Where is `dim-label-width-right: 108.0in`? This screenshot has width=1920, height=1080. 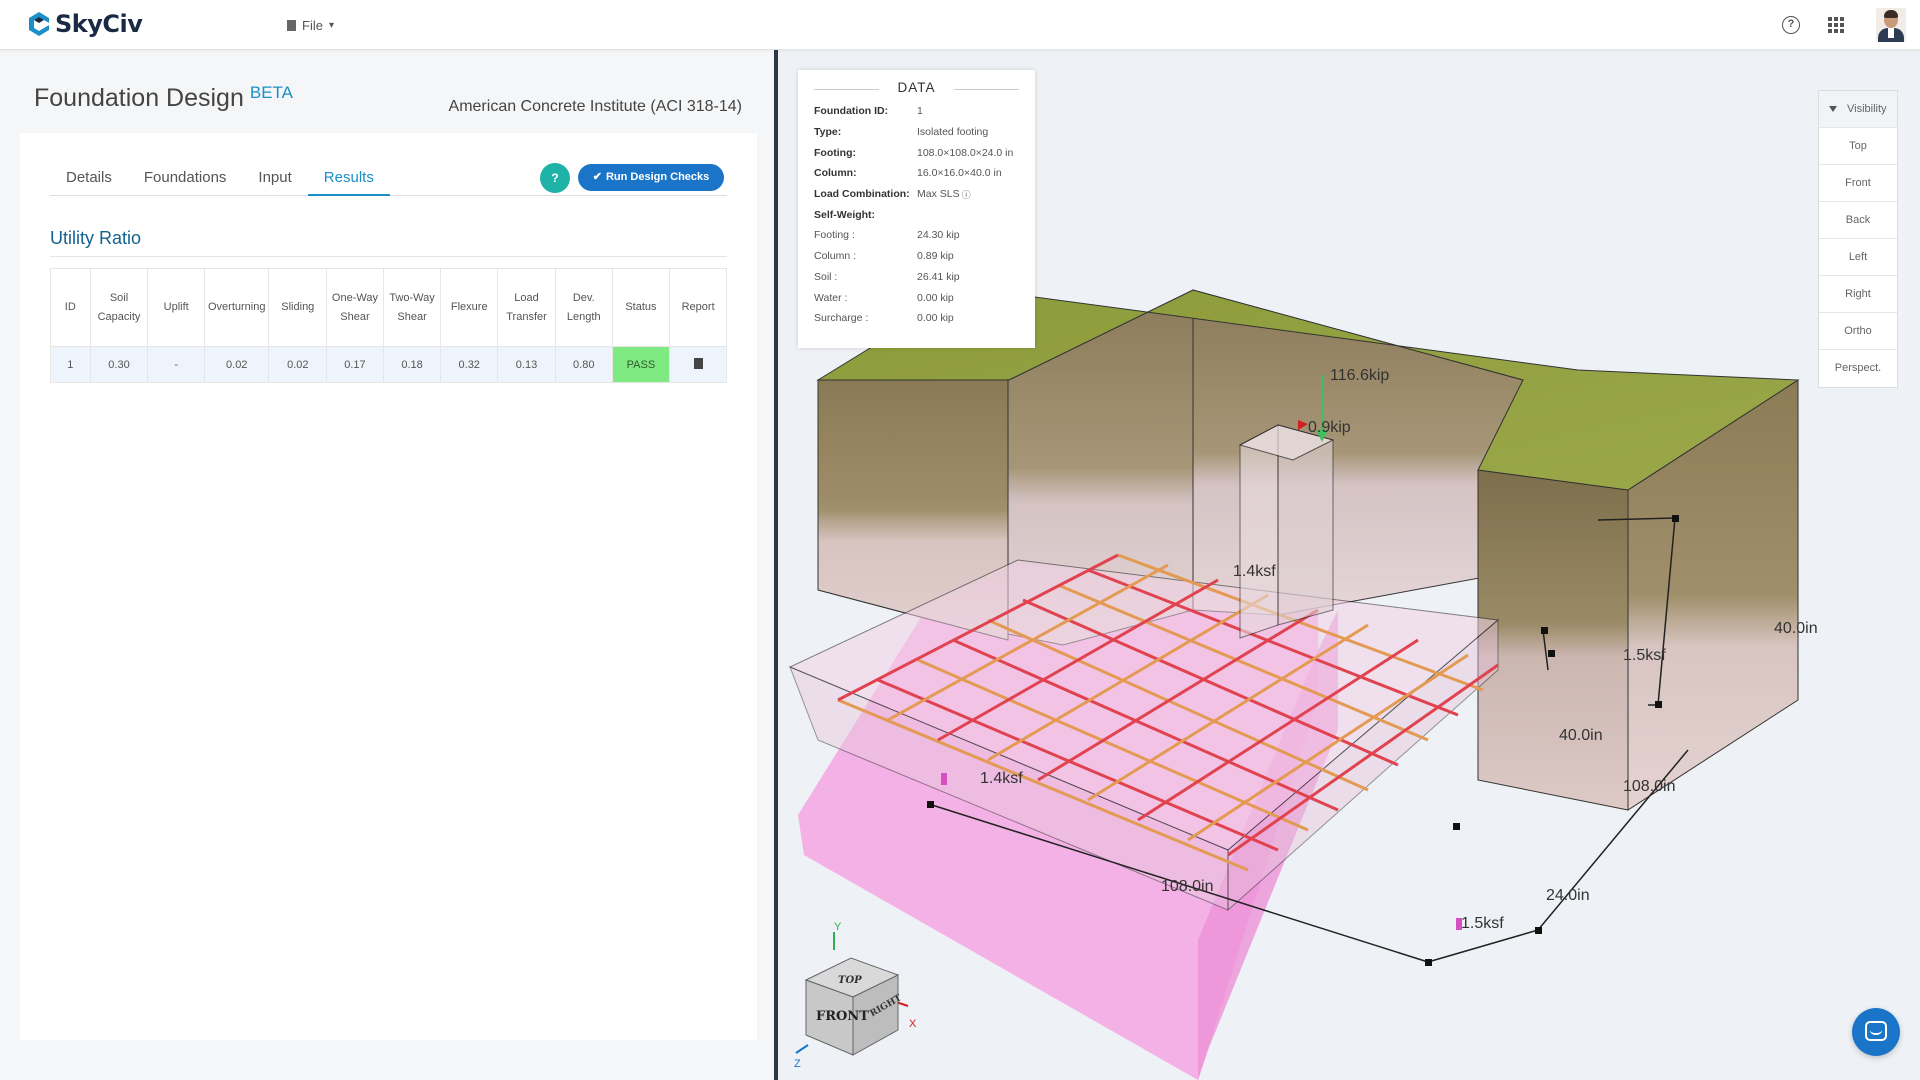
dim-label-width-right: 108.0in is located at coordinates (1649, 786).